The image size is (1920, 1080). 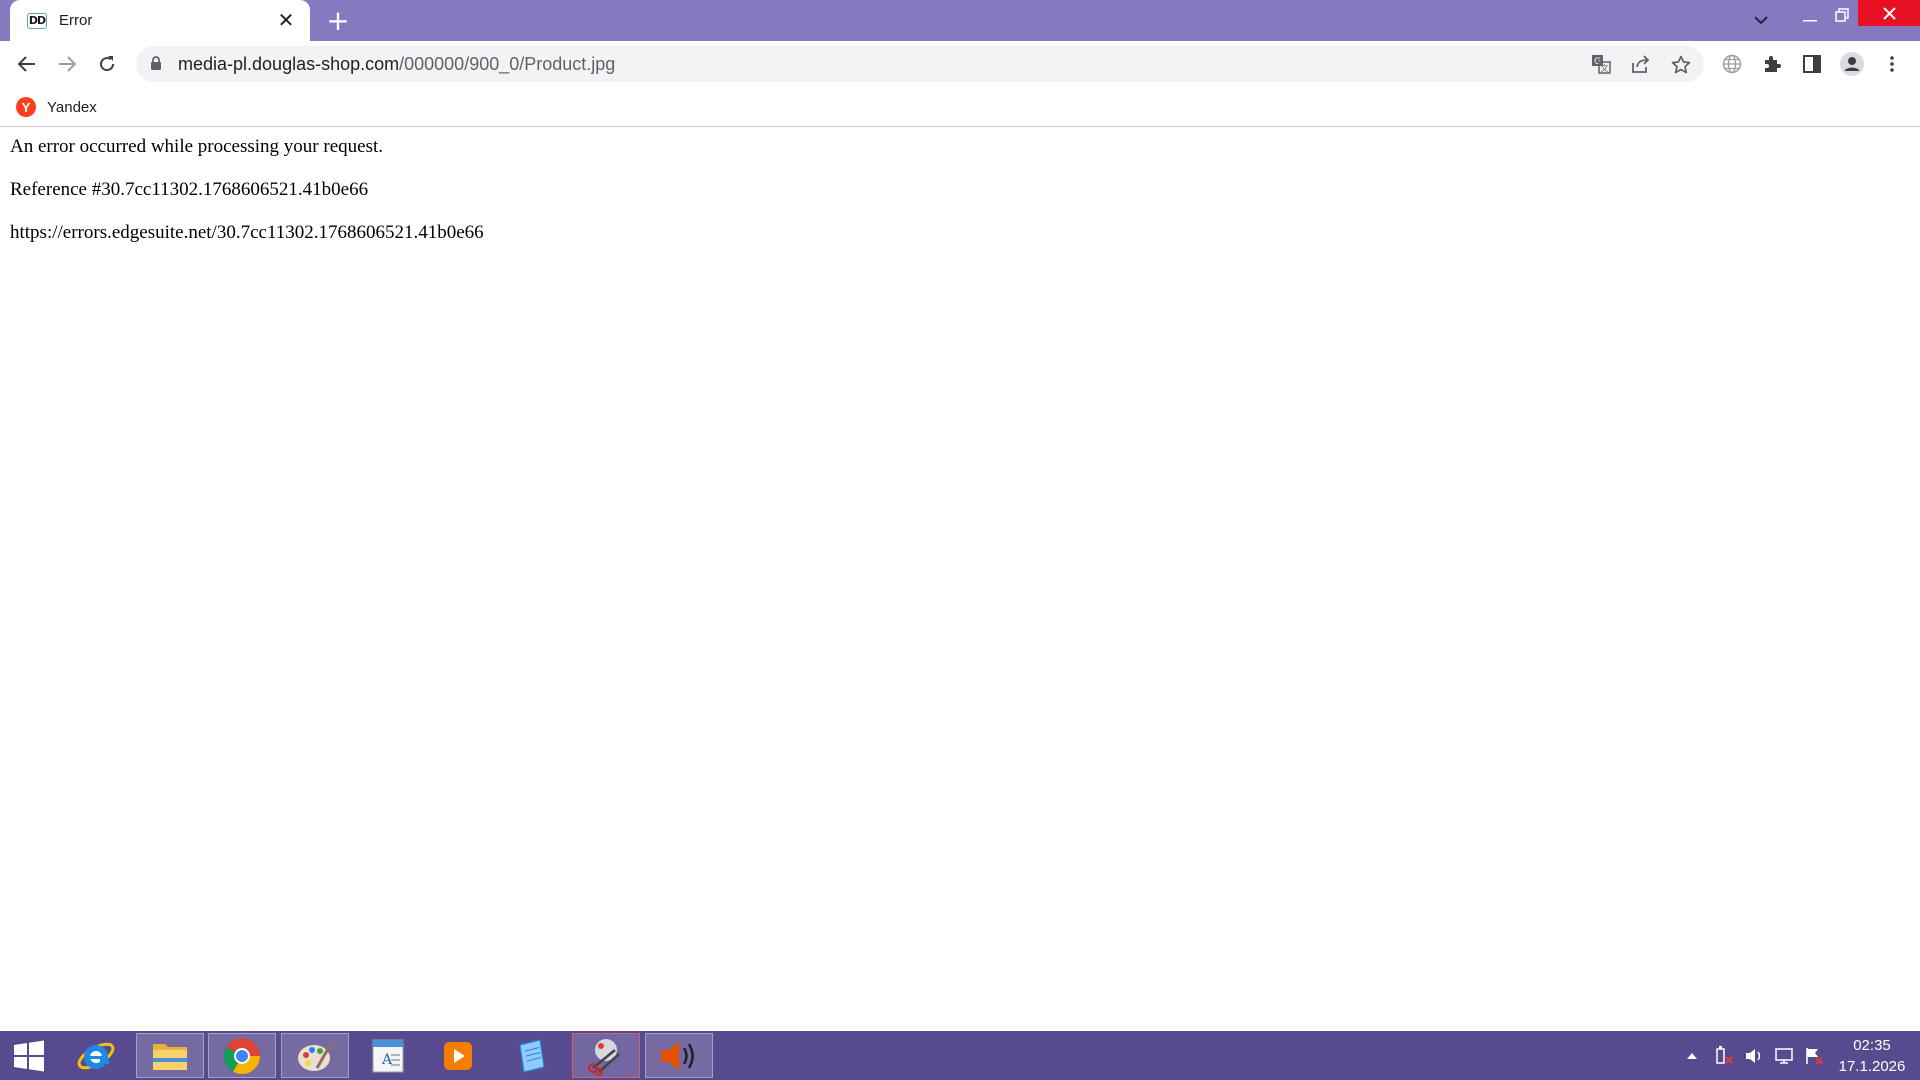 What do you see at coordinates (289, 64) in the screenshot?
I see `url-host: media-pl.douglas-shop.com` at bounding box center [289, 64].